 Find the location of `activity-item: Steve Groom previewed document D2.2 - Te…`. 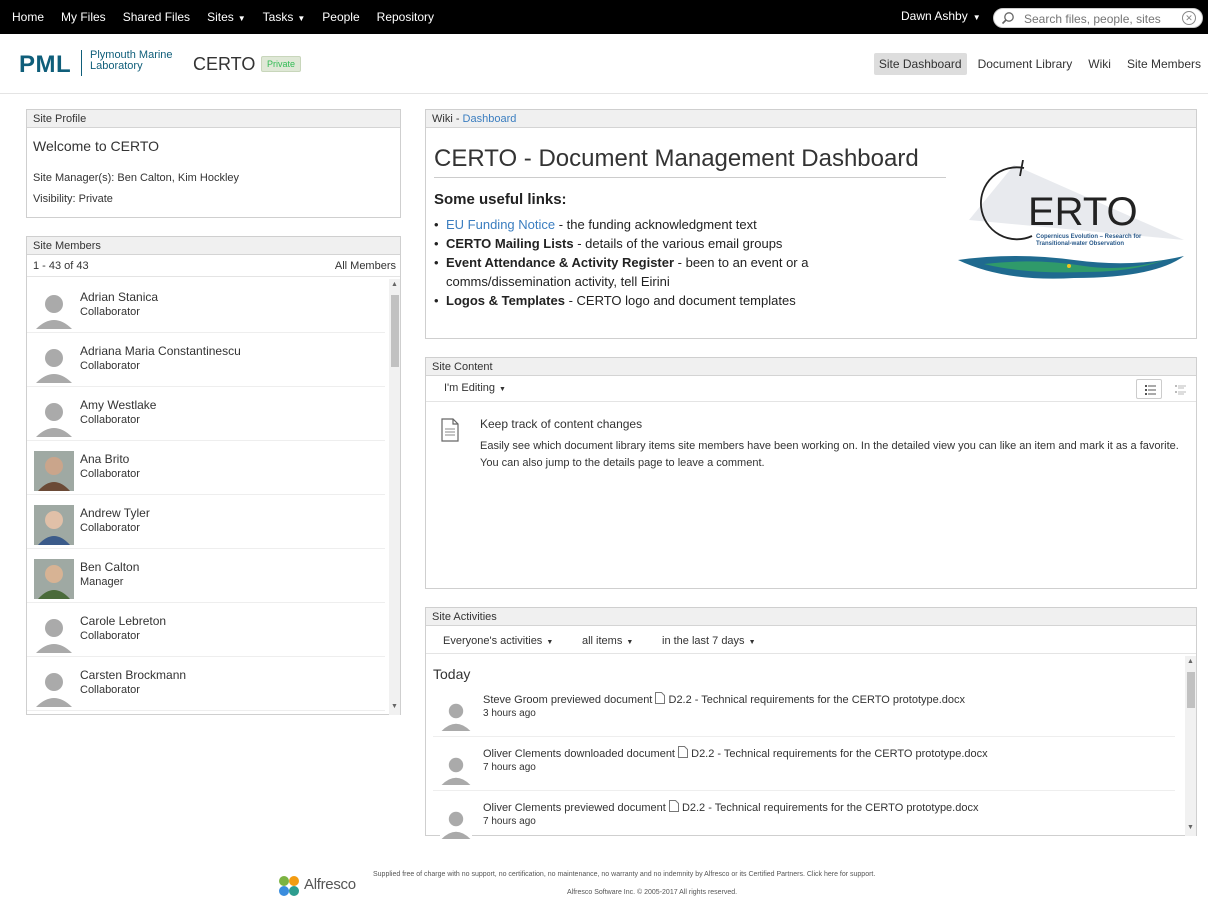

activity-item: Steve Groom previewed document D2.2 - Te… is located at coordinates (806, 714).